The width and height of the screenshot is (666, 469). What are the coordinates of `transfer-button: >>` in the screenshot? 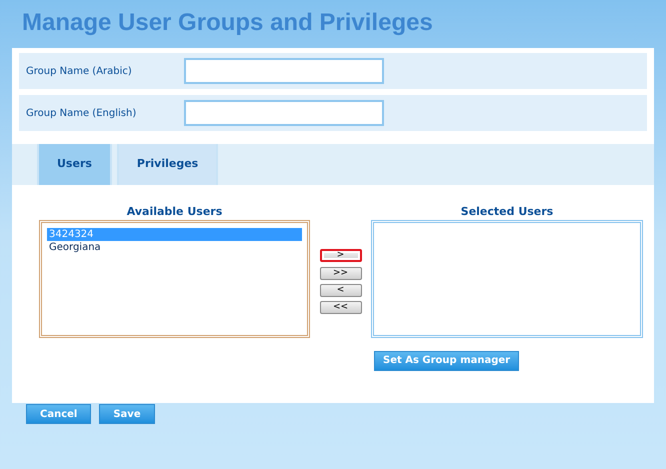 It's located at (341, 273).